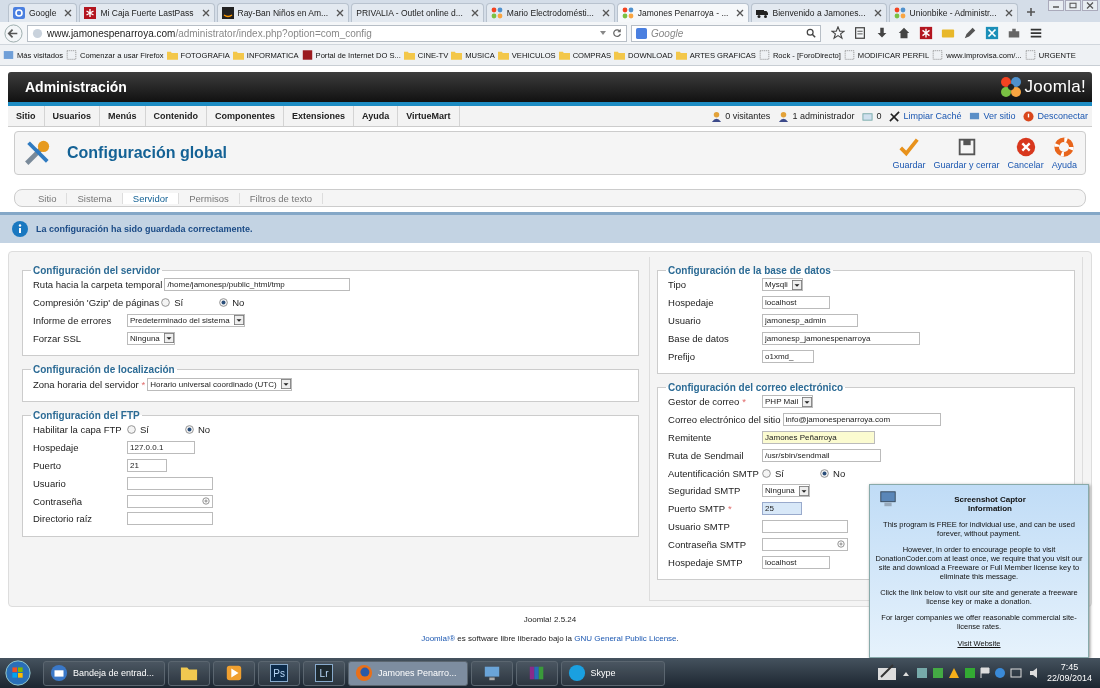  Describe the element at coordinates (63, 519) in the screenshot. I see `field-label: Directorio raíz` at that location.